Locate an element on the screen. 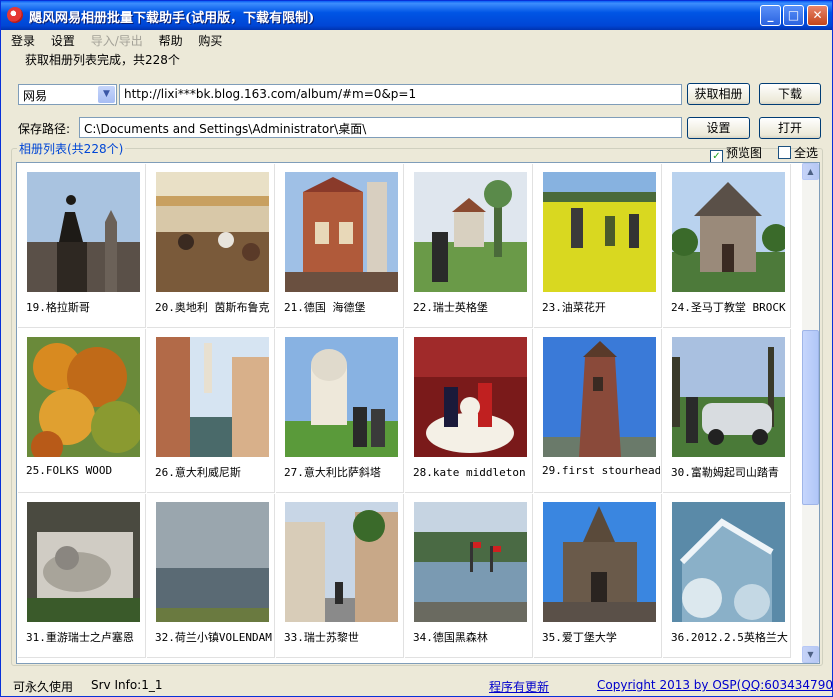 This screenshot has width=833, height=697. album-item: 26.意大利威尼斯 is located at coordinates (211, 411).